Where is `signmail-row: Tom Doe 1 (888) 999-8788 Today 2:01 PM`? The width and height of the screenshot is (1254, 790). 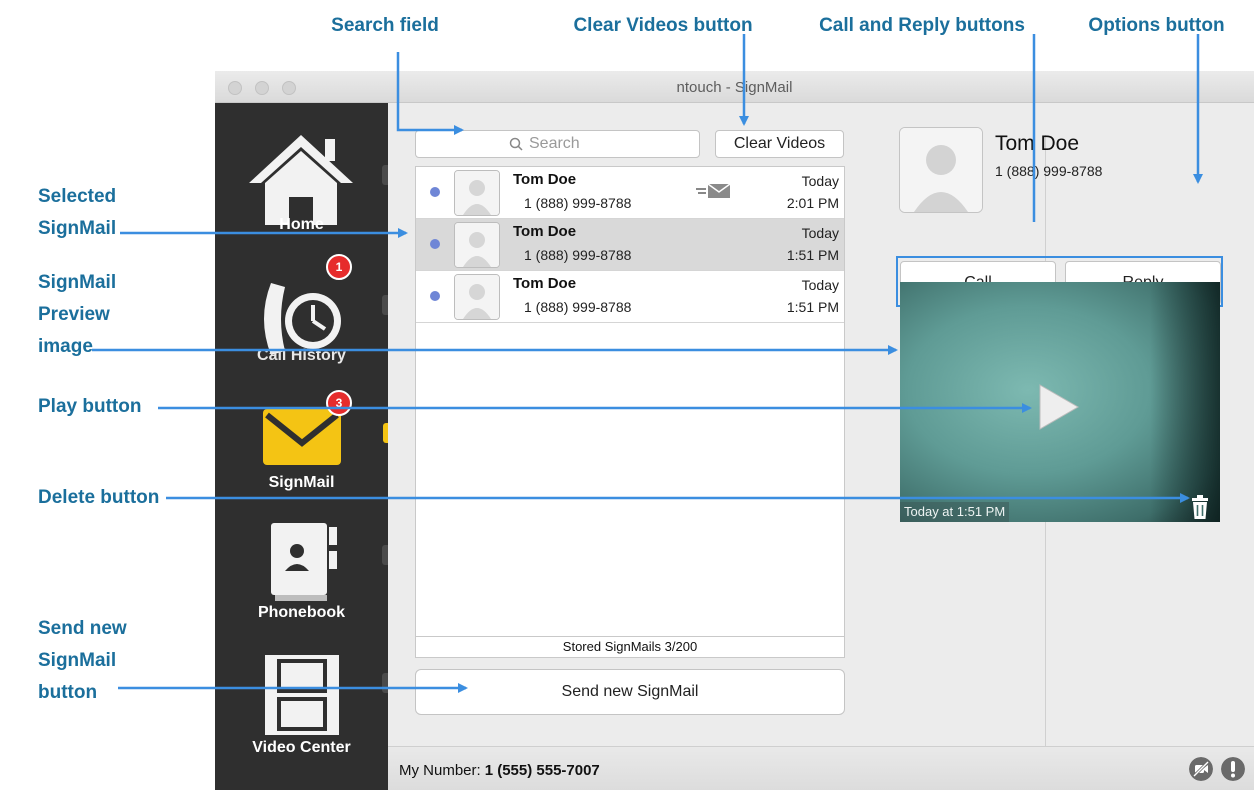
signmail-row: Tom Doe 1 (888) 999-8788 Today 2:01 PM is located at coordinates (630, 193).